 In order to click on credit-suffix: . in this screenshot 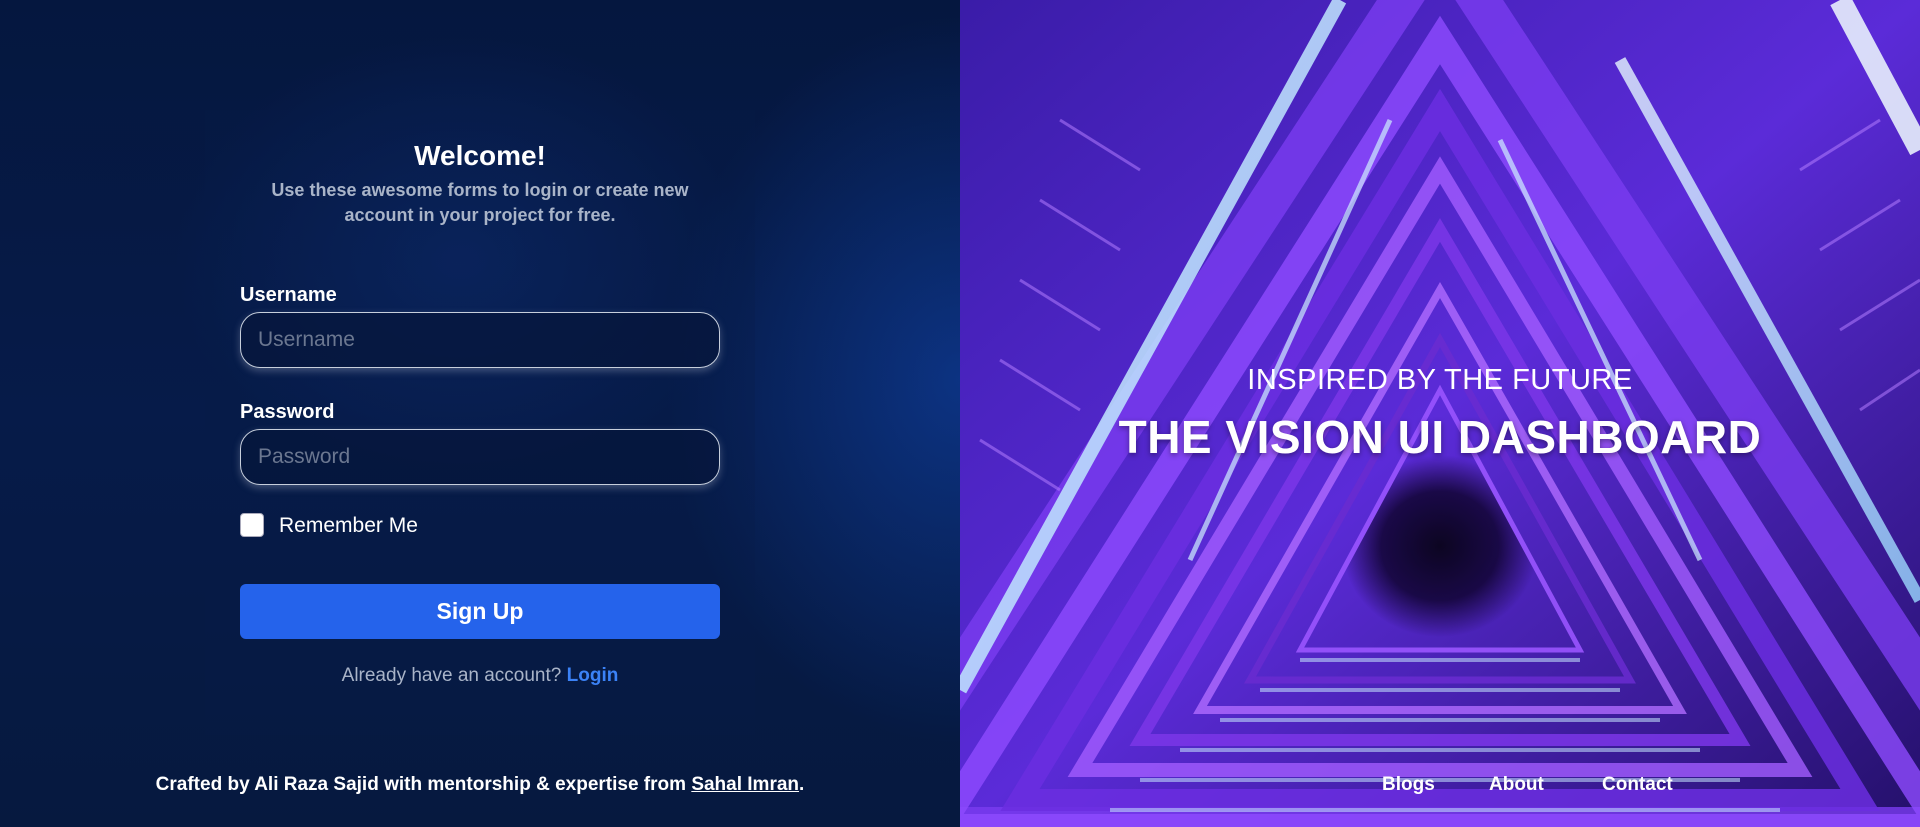, I will do `click(802, 784)`.